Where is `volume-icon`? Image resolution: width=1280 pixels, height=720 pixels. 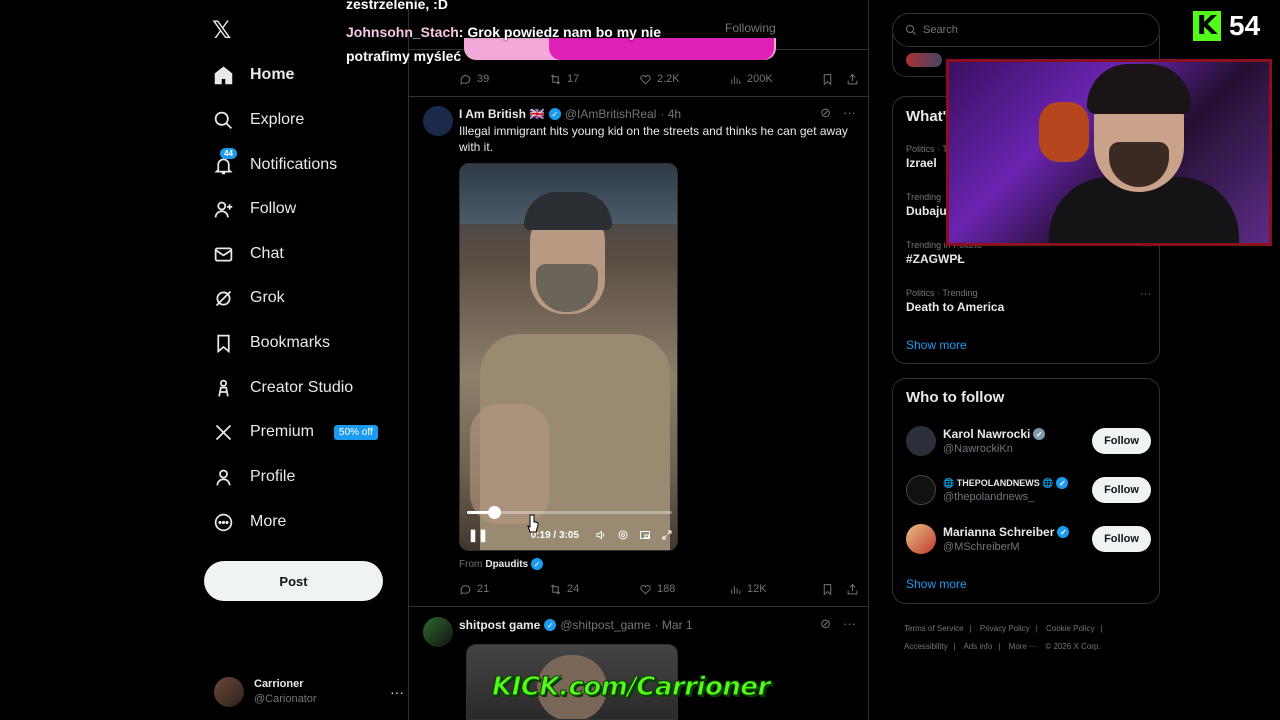
volume-icon is located at coordinates (601, 535).